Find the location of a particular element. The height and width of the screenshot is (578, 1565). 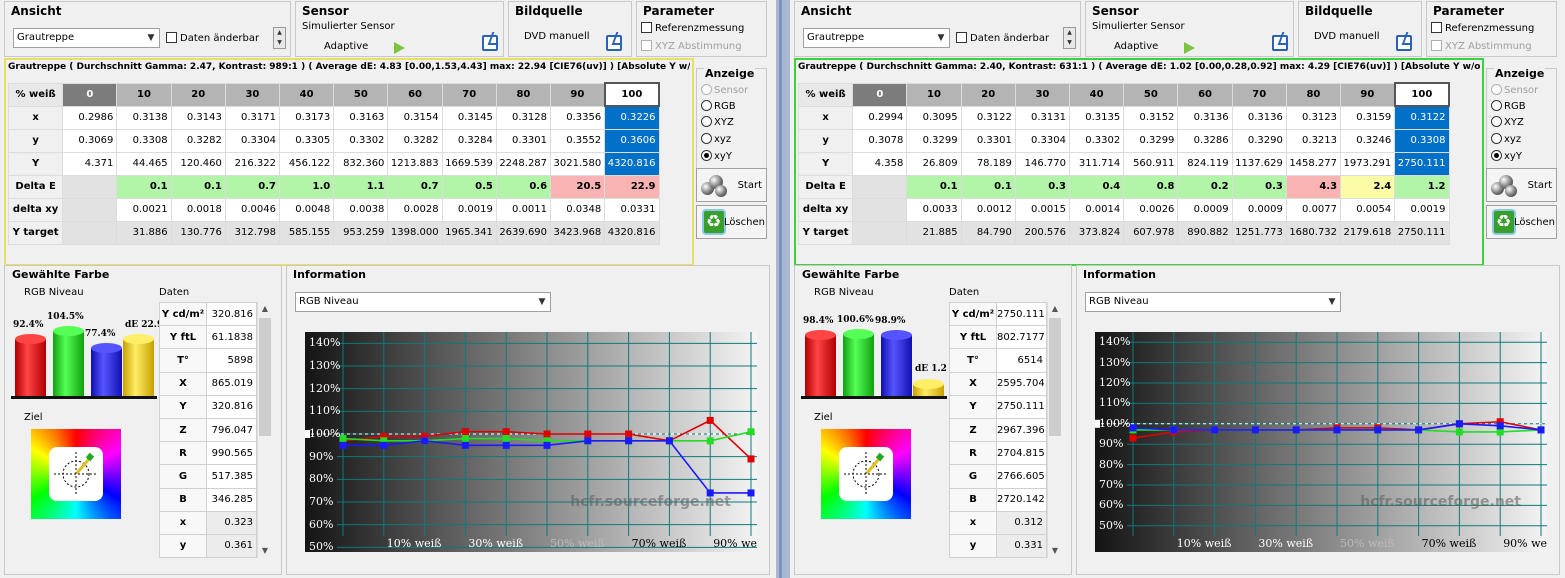

radio-sensor: Sensor is located at coordinates (724, 90).